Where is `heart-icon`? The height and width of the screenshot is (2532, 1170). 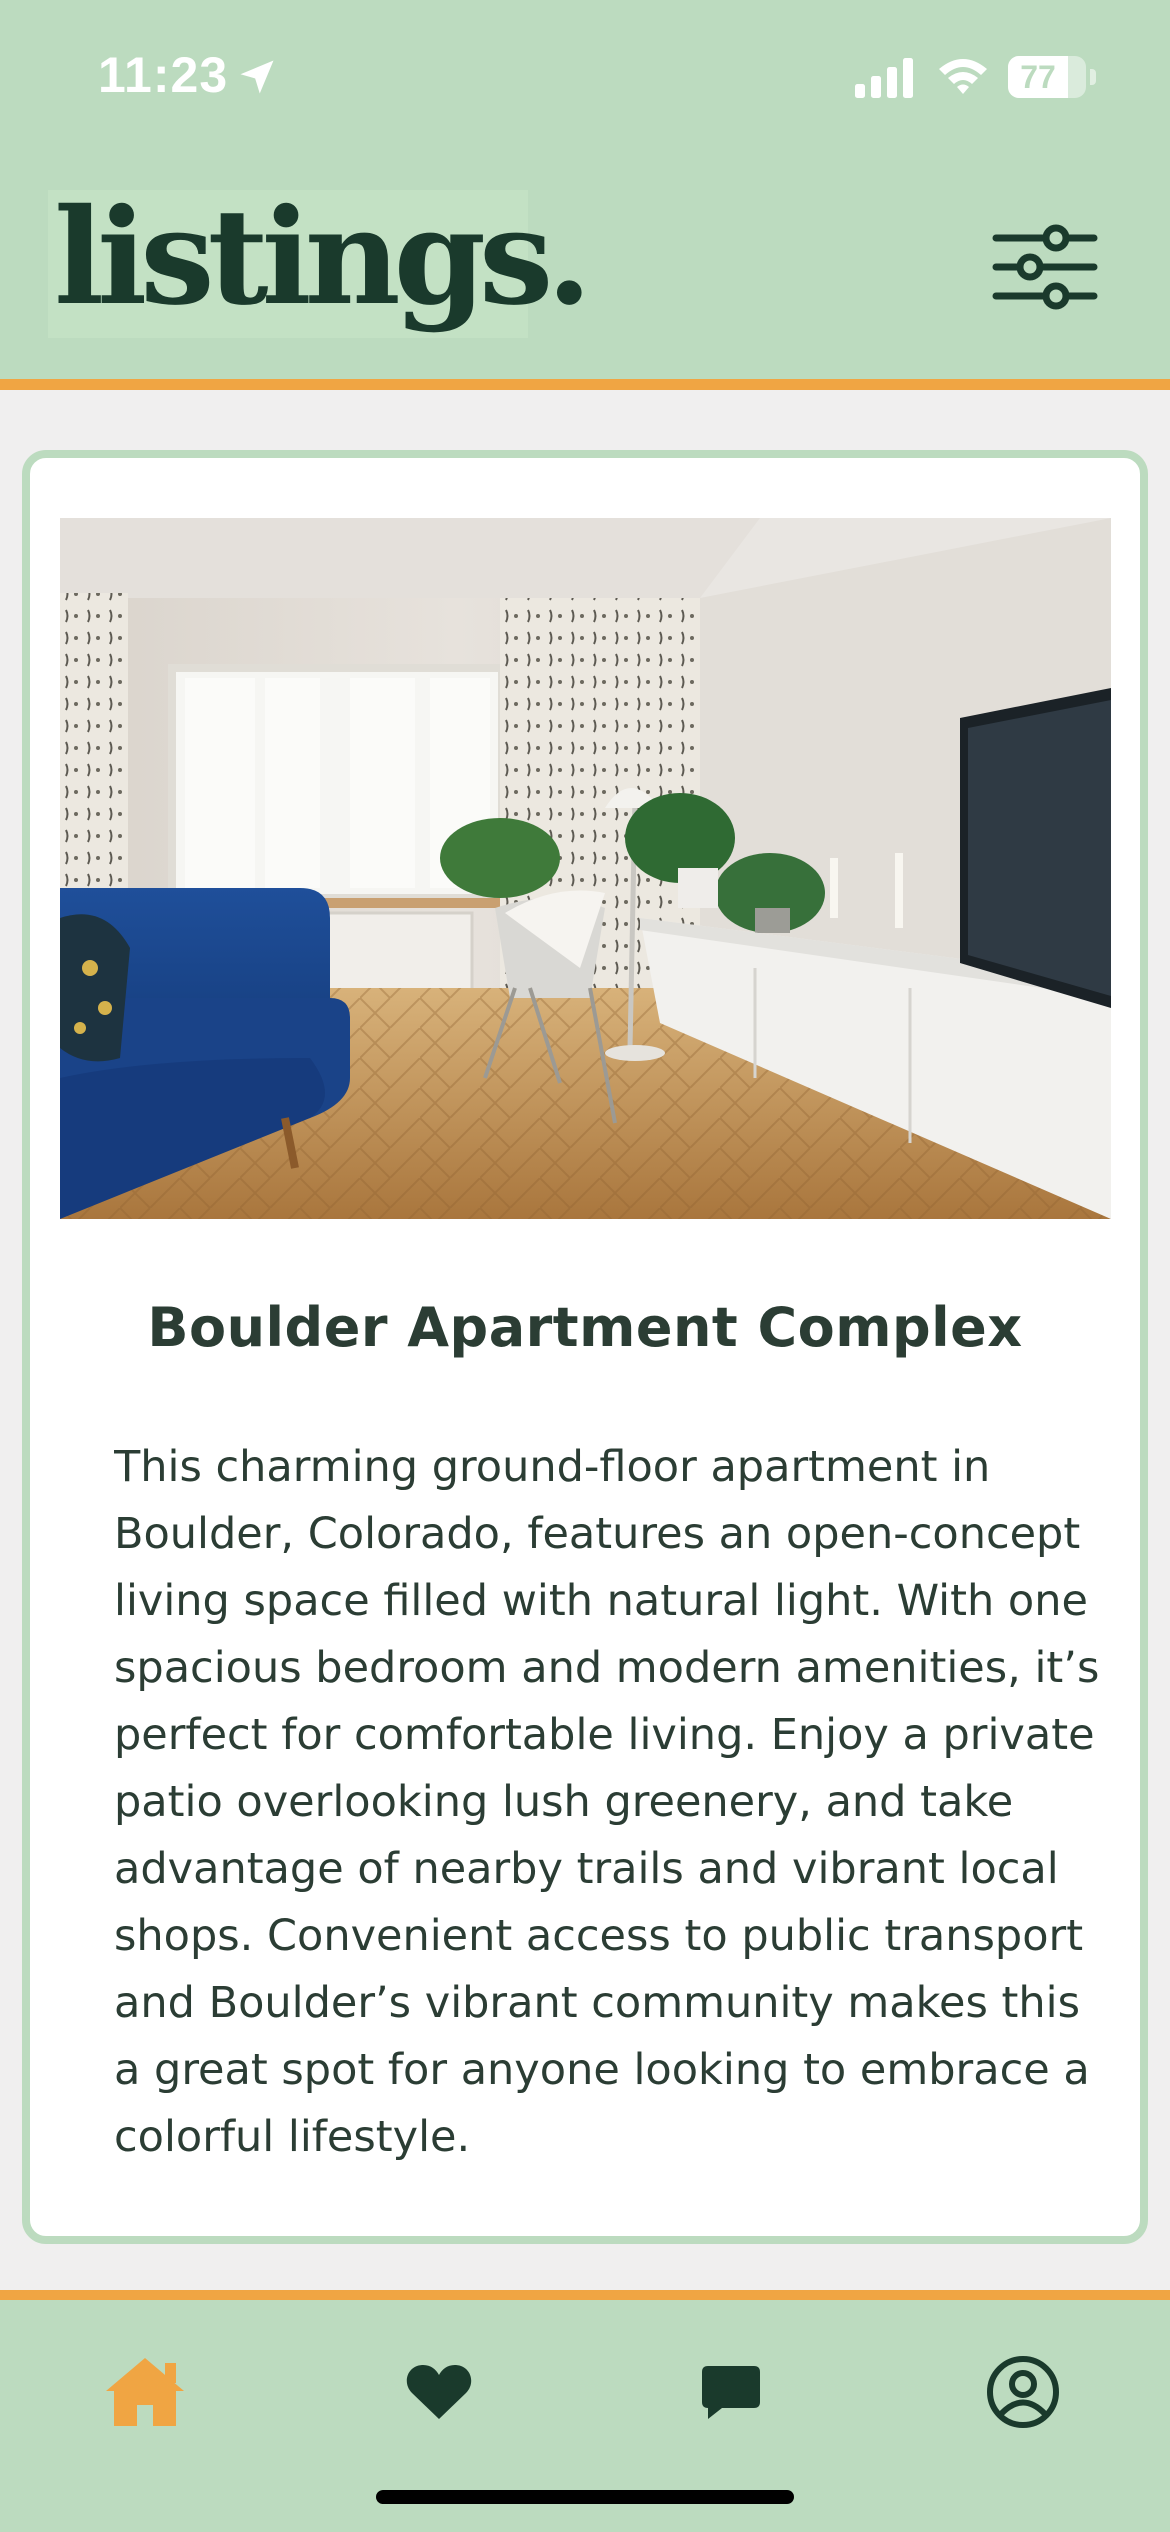 heart-icon is located at coordinates (439, 2391).